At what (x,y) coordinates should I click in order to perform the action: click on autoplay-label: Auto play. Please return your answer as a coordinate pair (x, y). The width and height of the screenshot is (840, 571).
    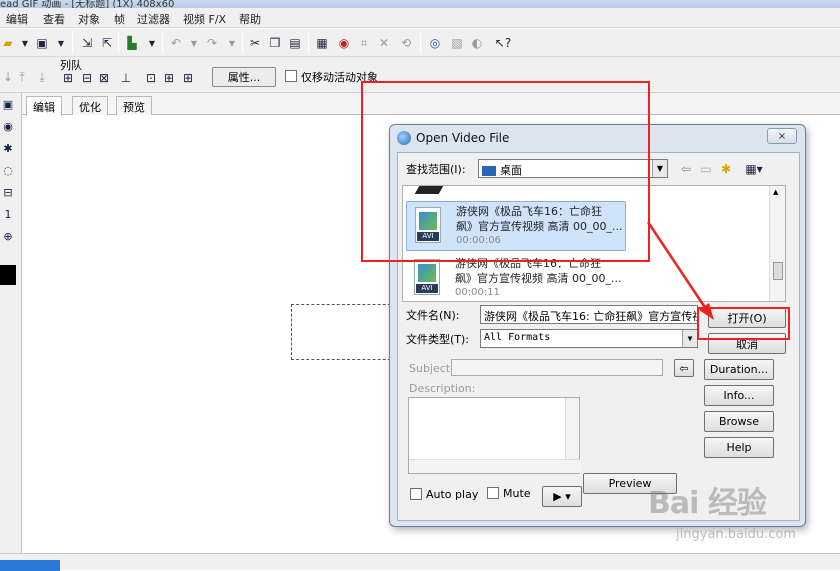
    Looking at the image, I should click on (452, 494).